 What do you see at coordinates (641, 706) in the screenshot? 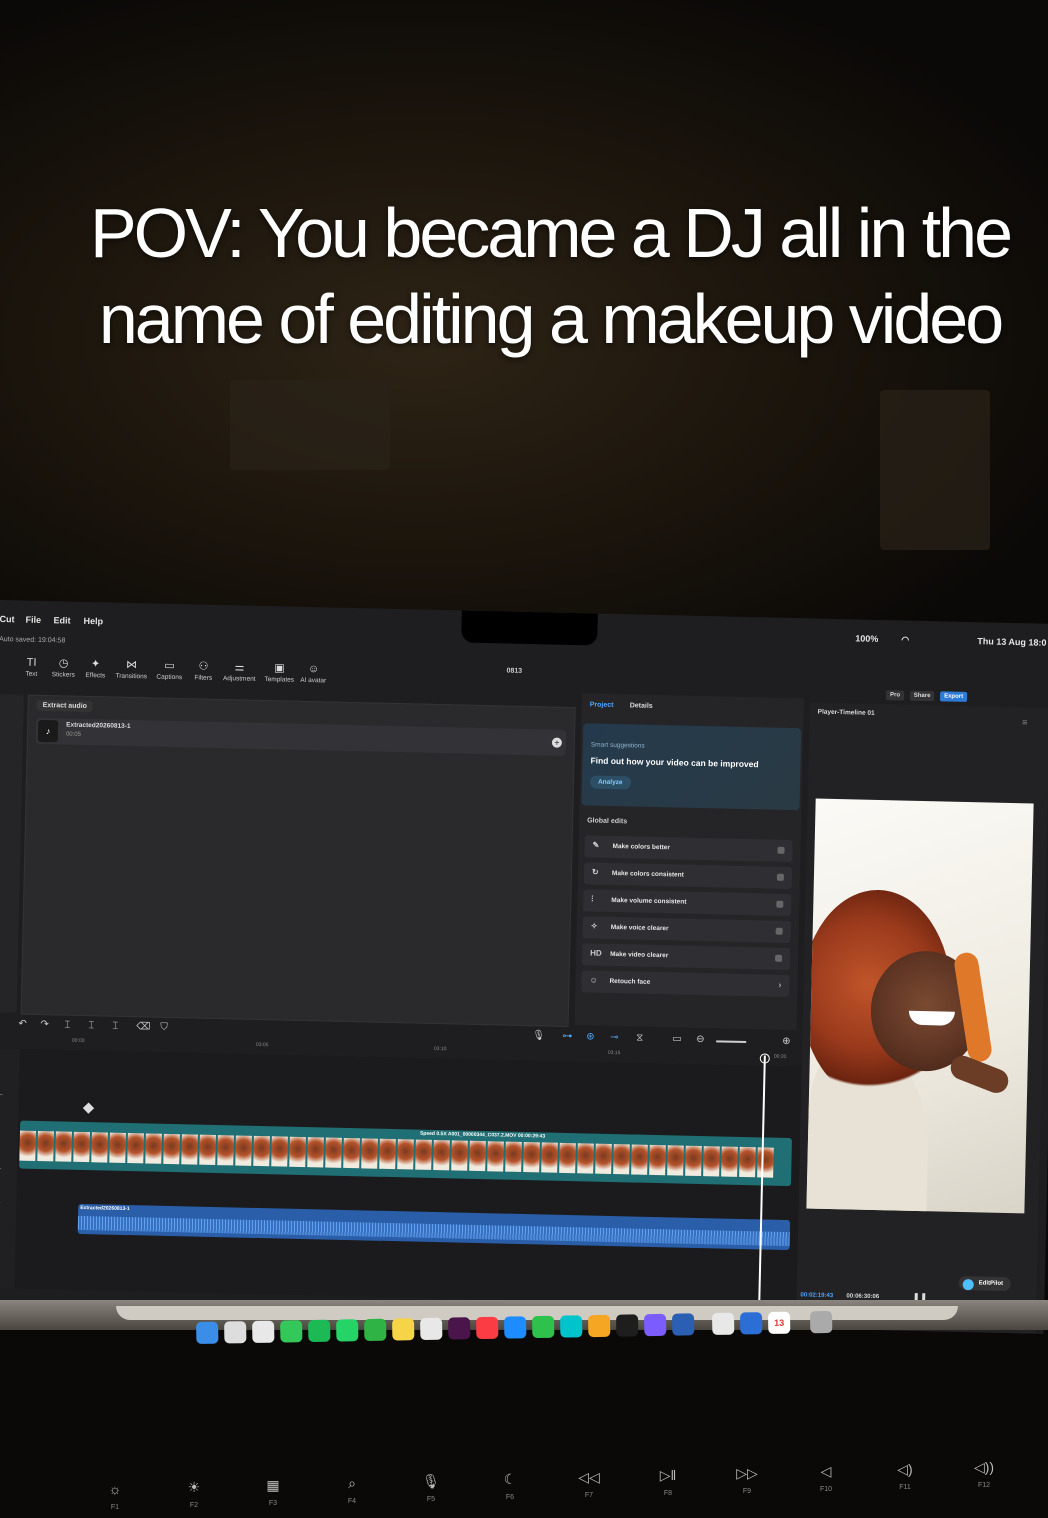
I see `tab-details: Details` at bounding box center [641, 706].